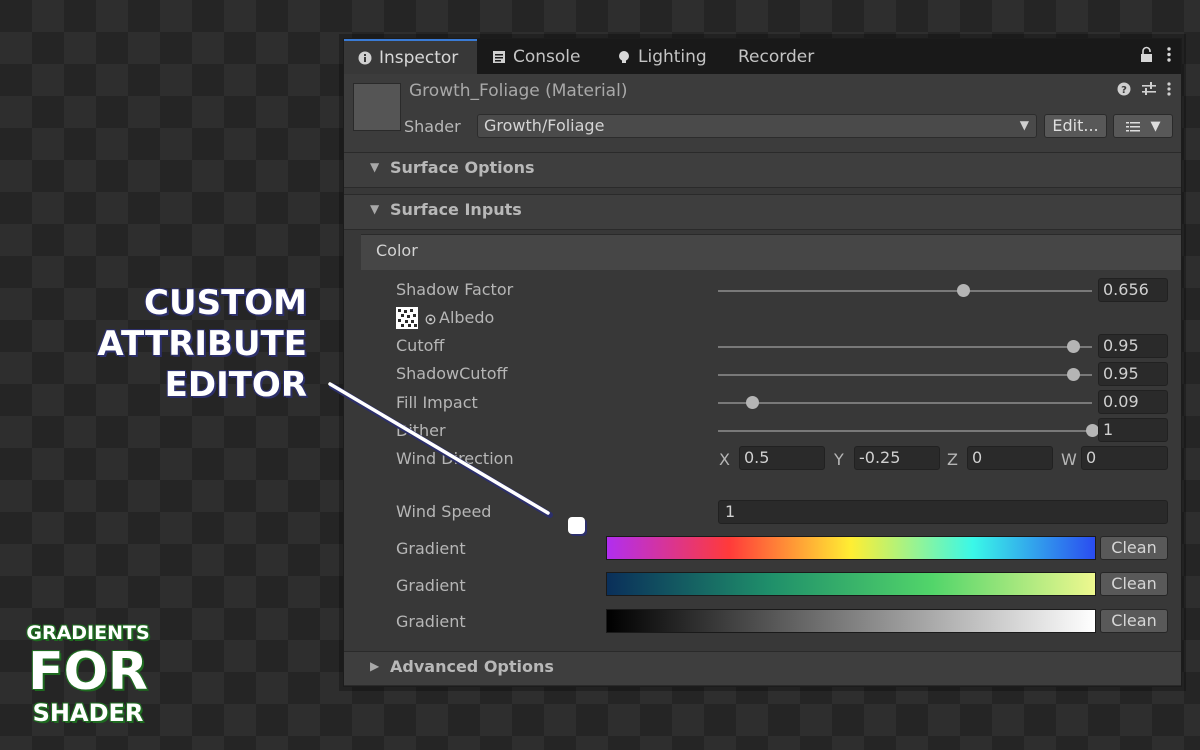 The height and width of the screenshot is (750, 1200). What do you see at coordinates (440, 450) in the screenshot?
I see `callout-pointer-line` at bounding box center [440, 450].